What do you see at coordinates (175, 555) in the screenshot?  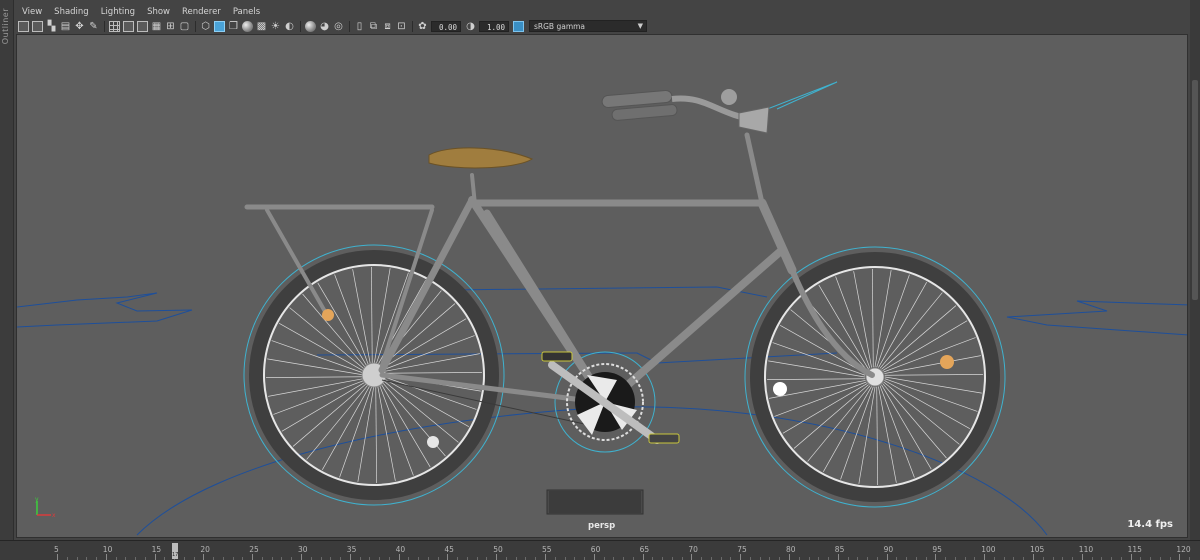 I see `current-frame: 17` at bounding box center [175, 555].